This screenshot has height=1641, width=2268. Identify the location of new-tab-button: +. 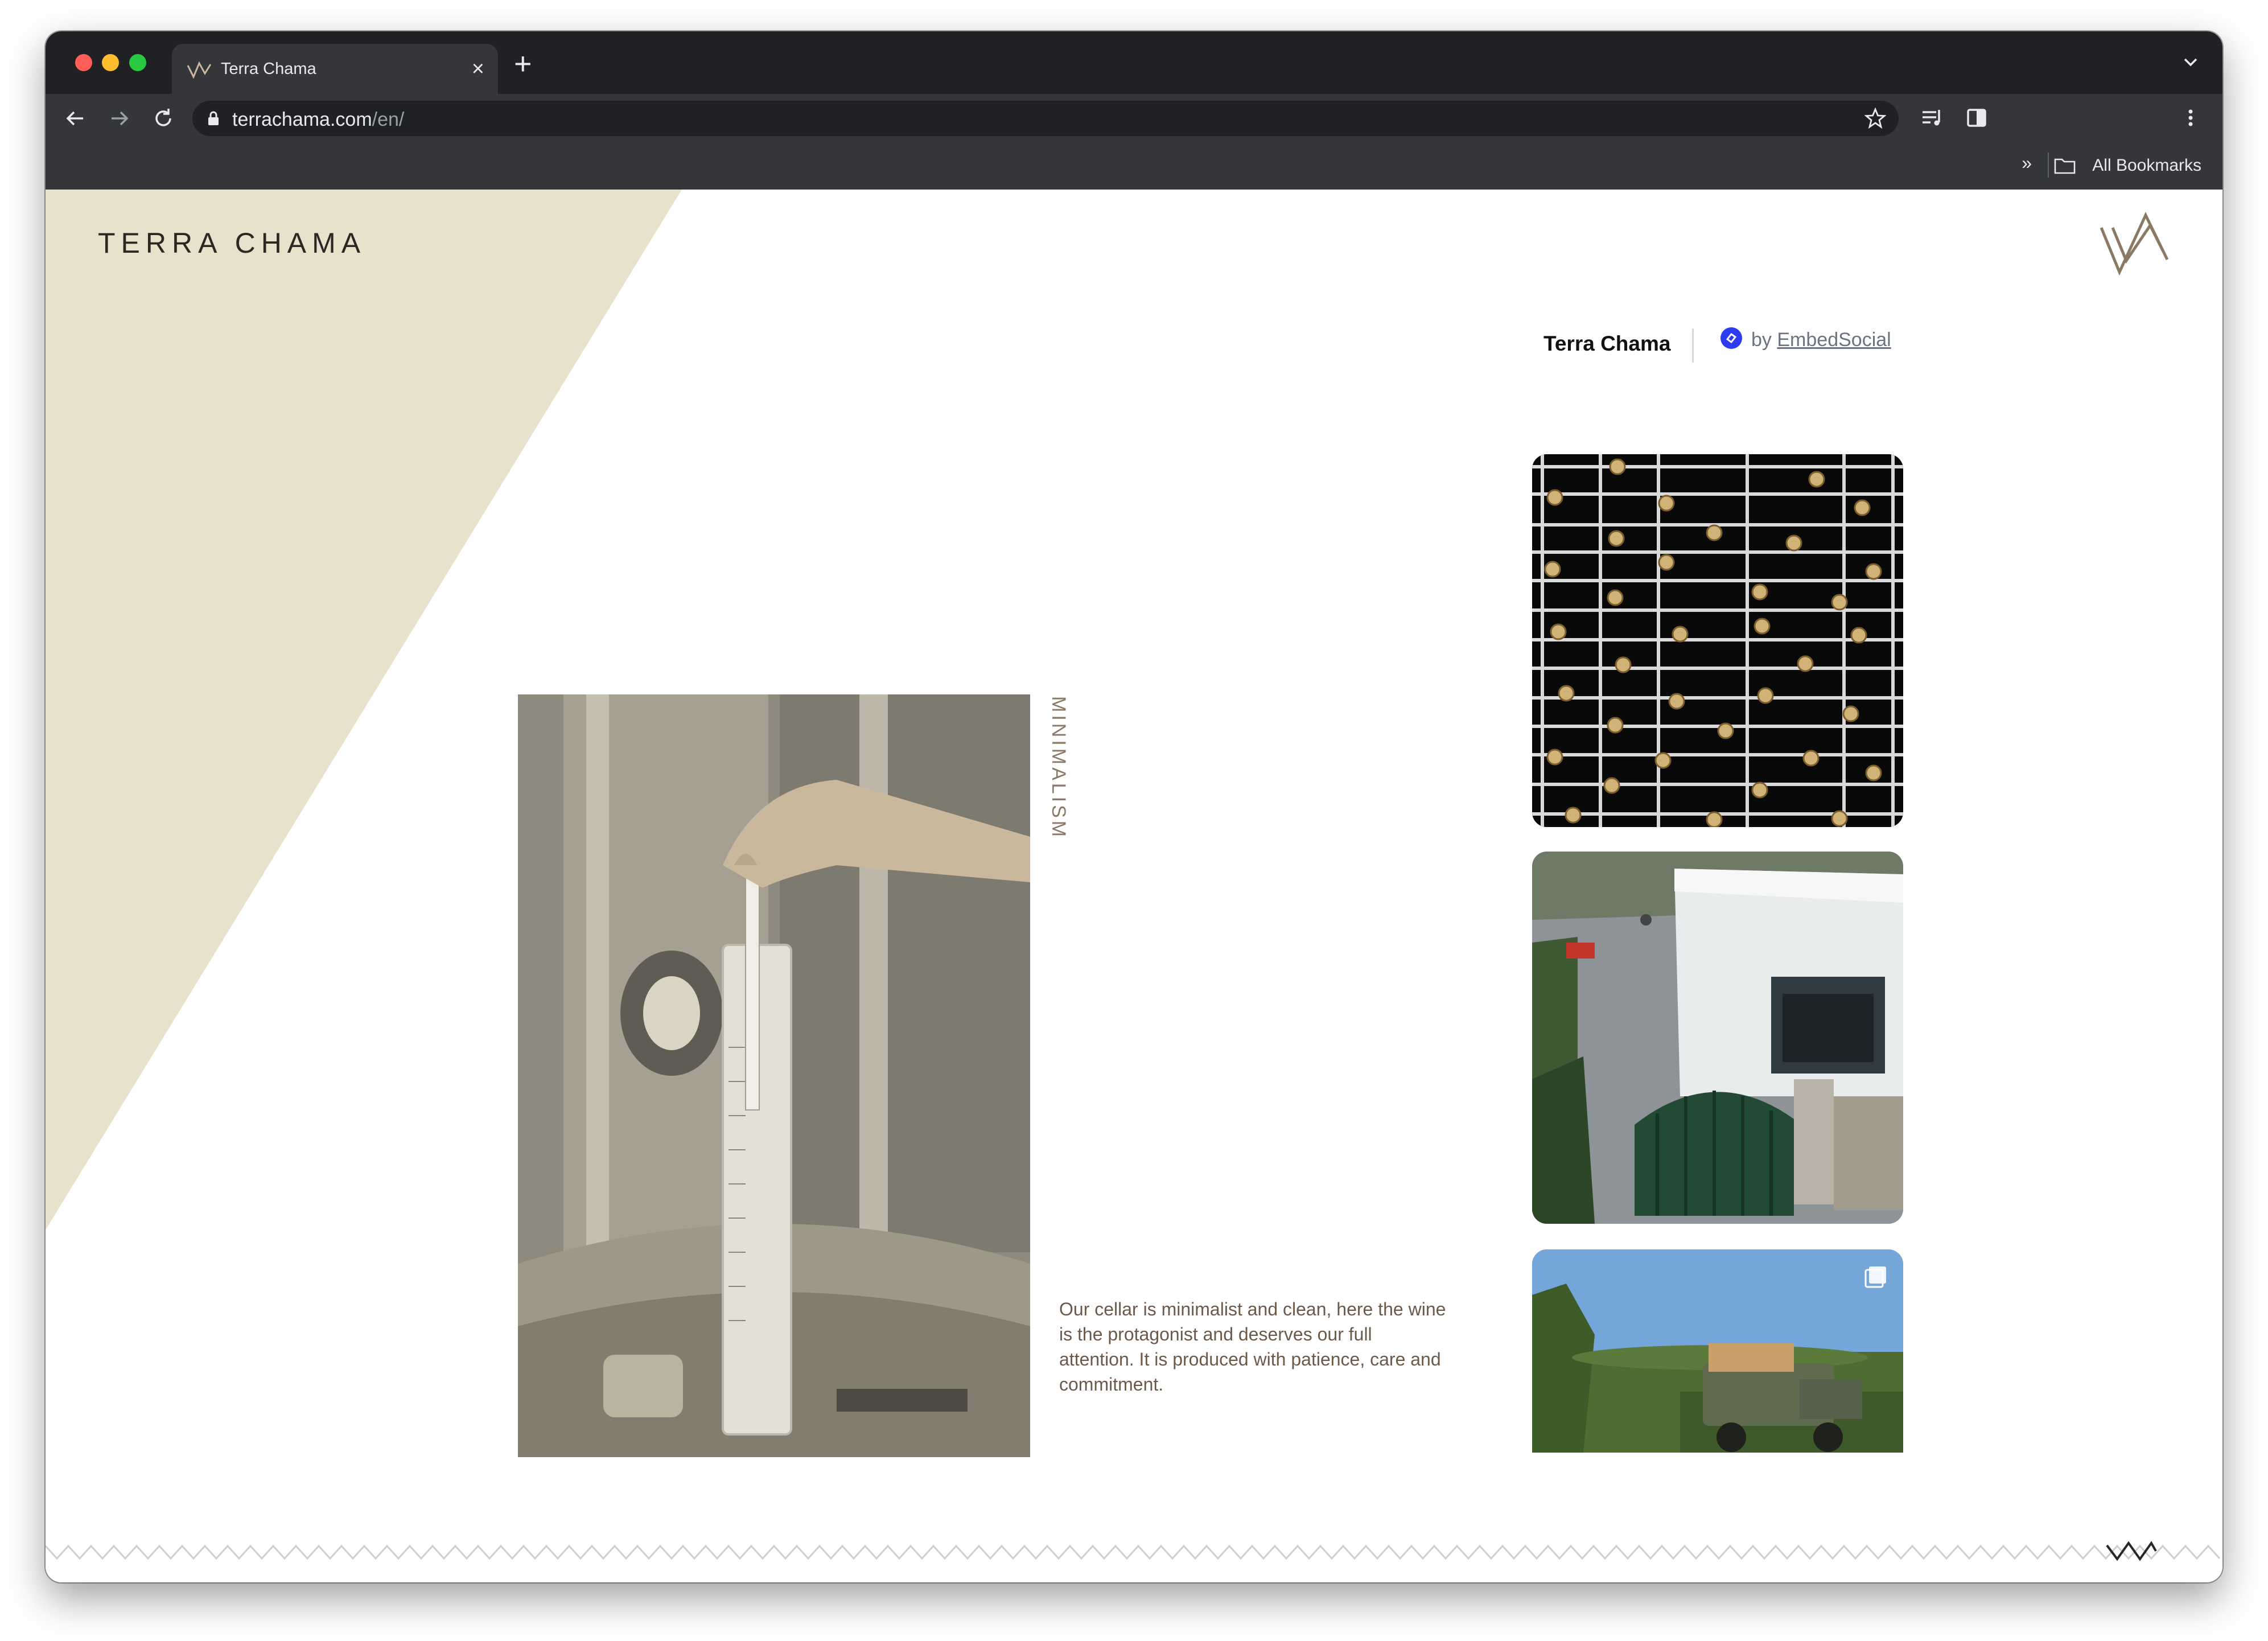
(523, 63).